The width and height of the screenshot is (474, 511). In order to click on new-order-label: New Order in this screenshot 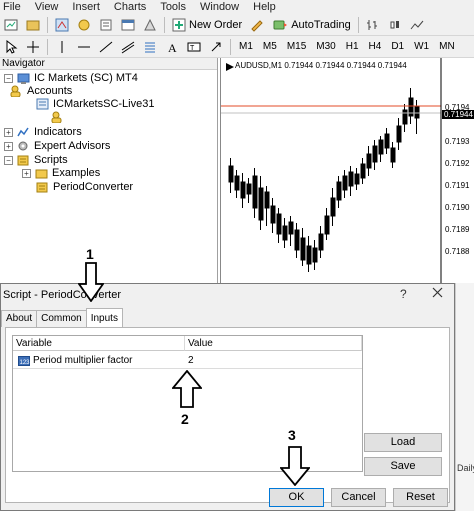, I will do `click(216, 24)`.